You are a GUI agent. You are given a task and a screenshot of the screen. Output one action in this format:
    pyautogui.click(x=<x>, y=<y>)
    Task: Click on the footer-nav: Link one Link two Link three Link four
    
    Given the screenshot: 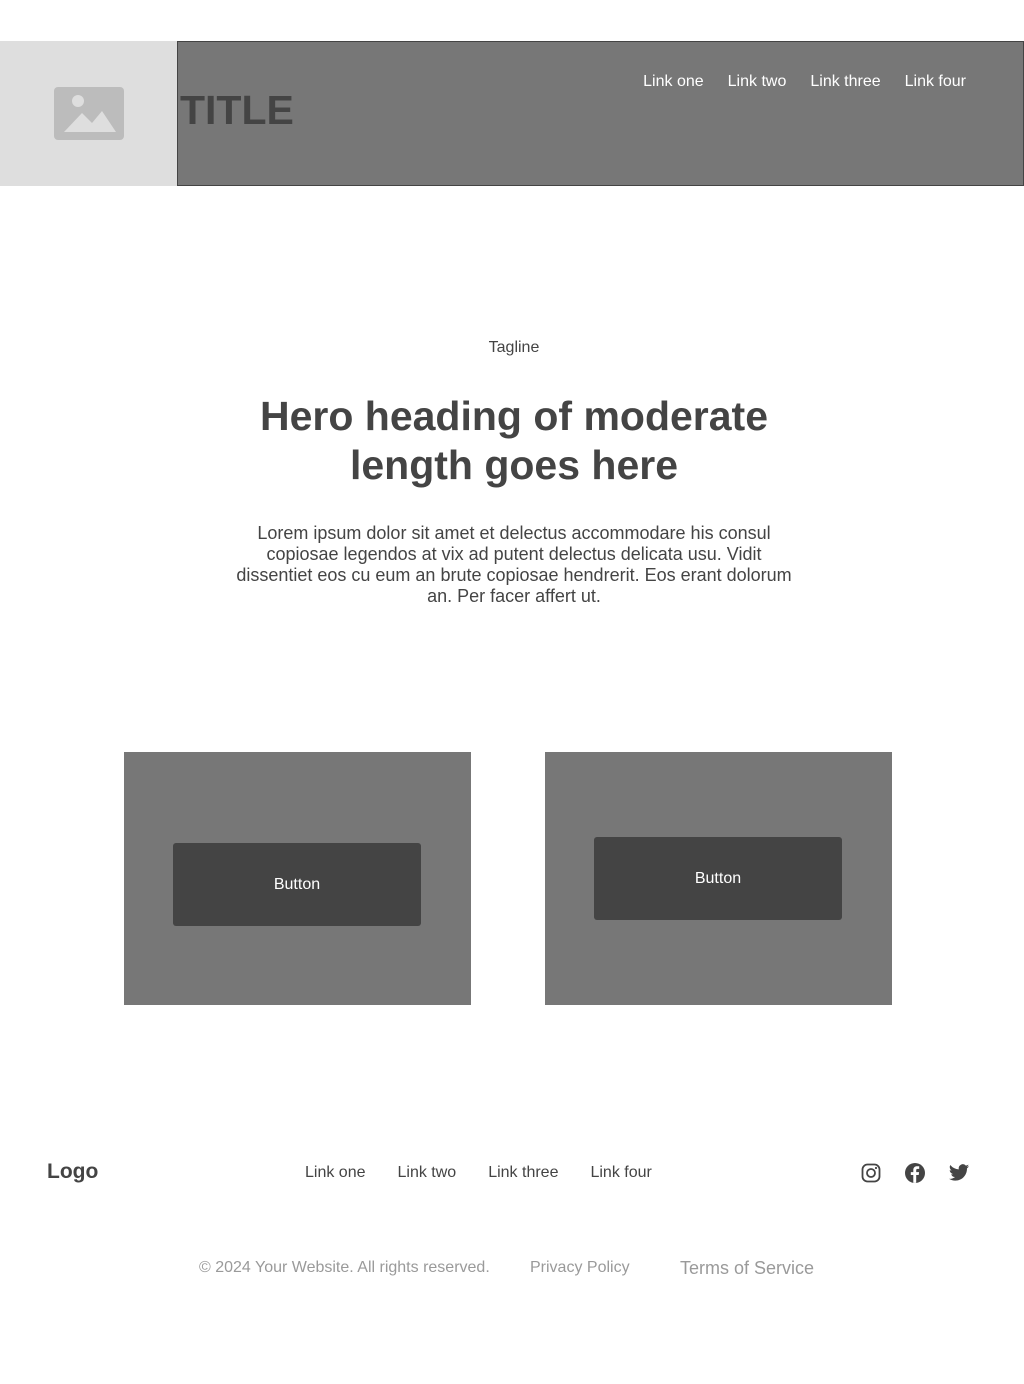 What is the action you would take?
    pyautogui.click(x=478, y=1173)
    